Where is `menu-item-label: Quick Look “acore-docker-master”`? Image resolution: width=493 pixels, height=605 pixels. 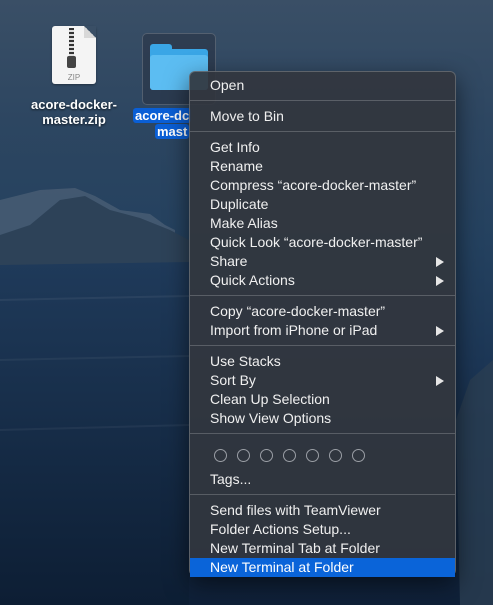
menu-item-label: Quick Look “acore-docker-master” is located at coordinates (316, 242).